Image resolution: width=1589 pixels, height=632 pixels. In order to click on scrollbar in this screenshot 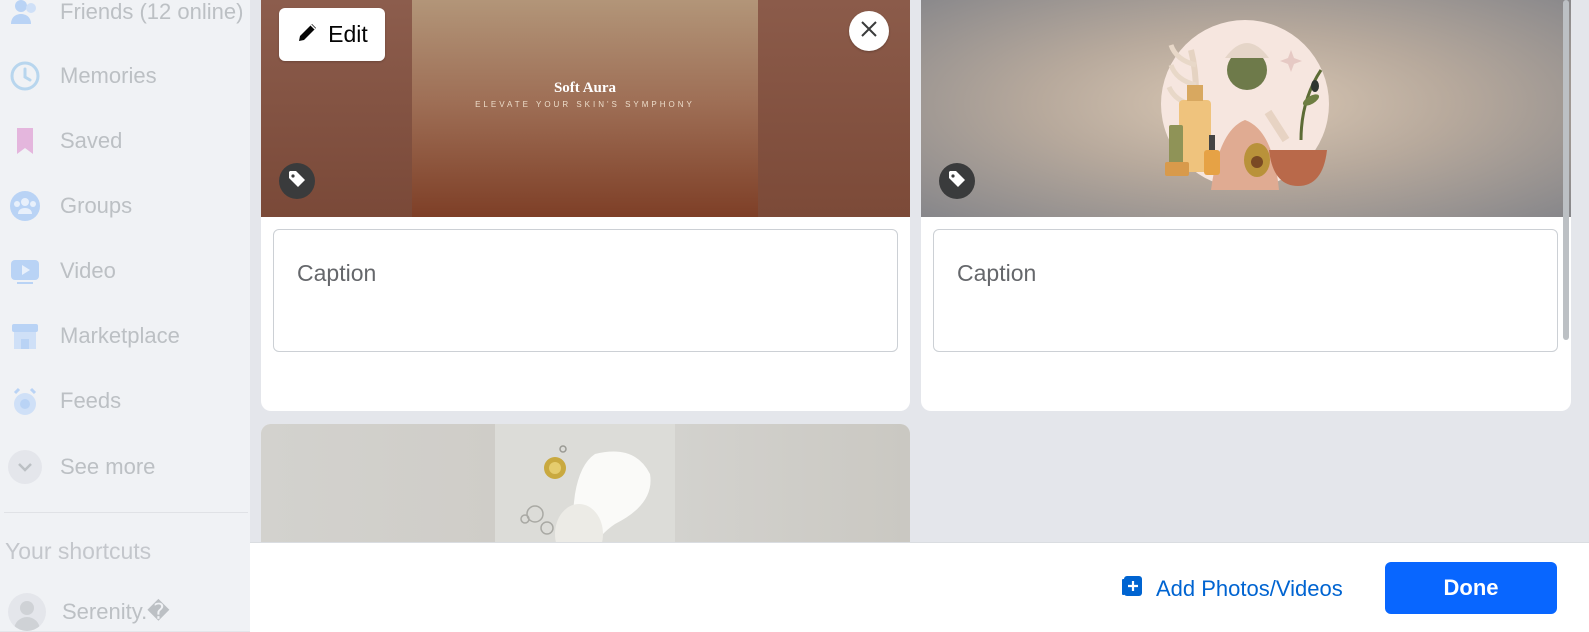, I will do `click(1566, 170)`.